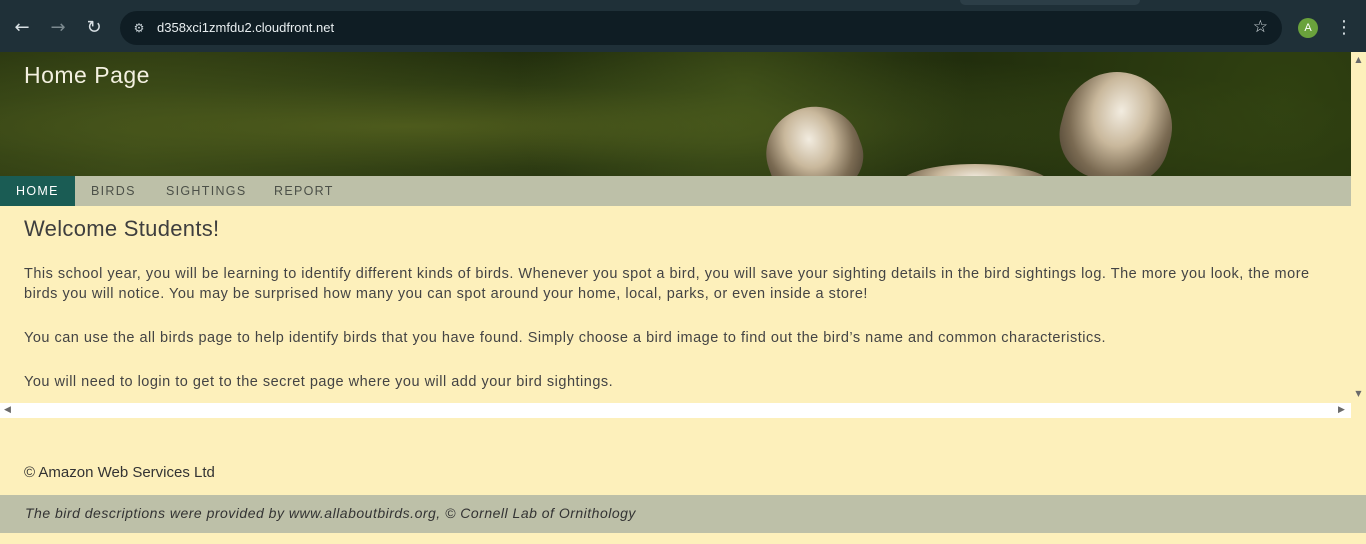  Describe the element at coordinates (119, 472) in the screenshot. I see `copyright-text: © Amazon Web Services Ltd` at that location.